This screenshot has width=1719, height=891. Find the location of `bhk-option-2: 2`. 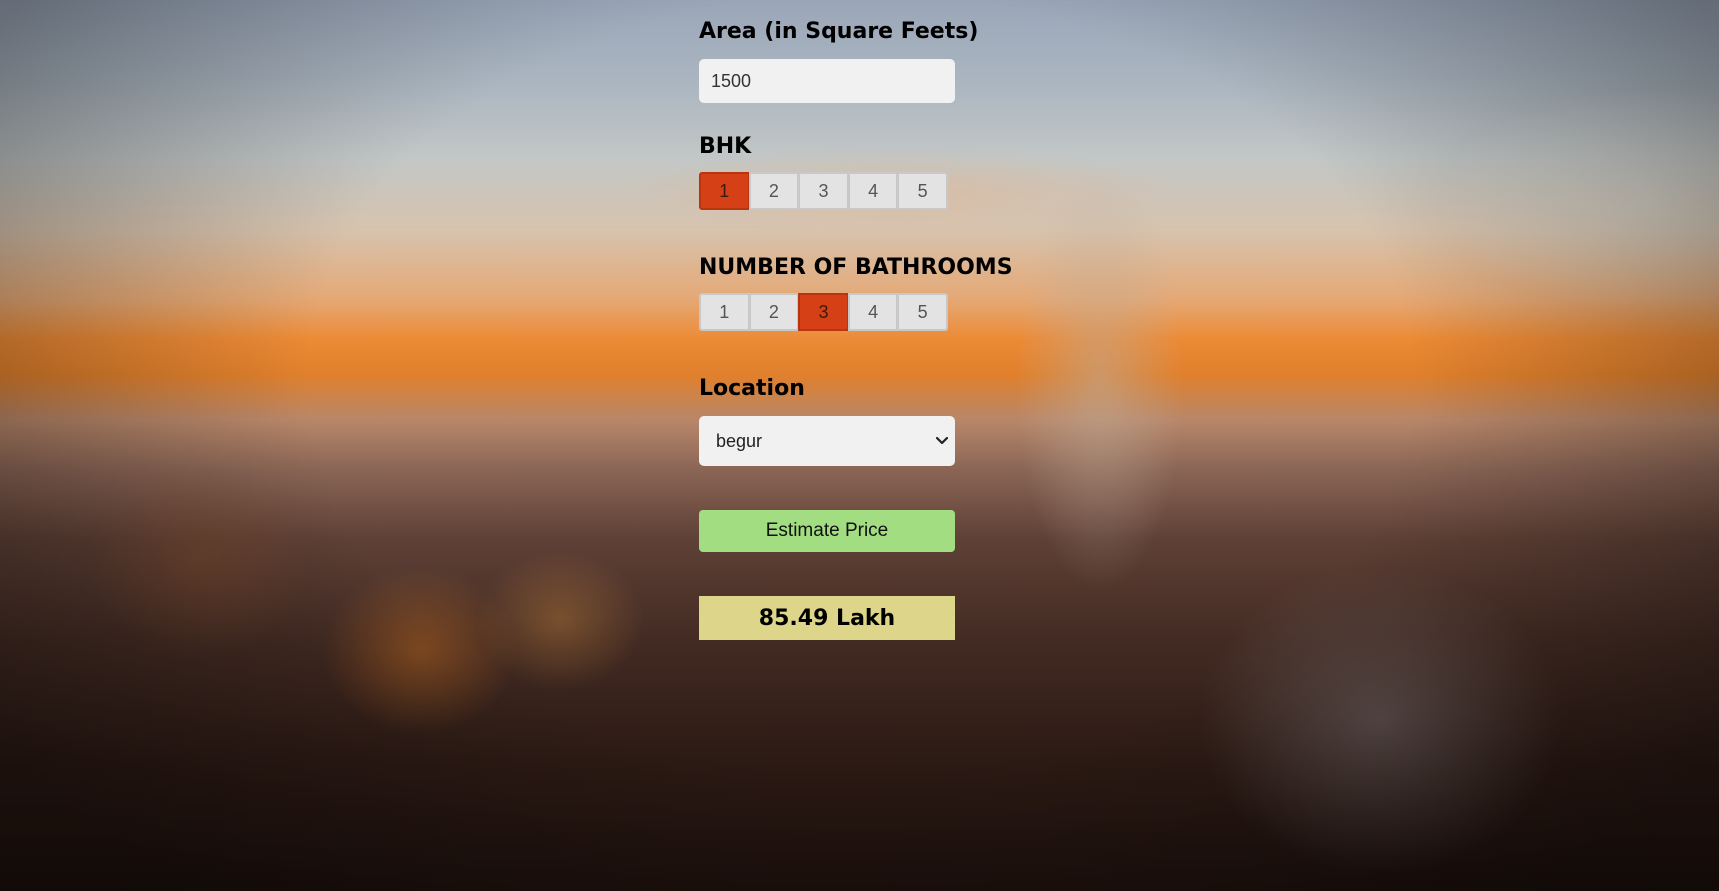

bhk-option-2: 2 is located at coordinates (774, 191).